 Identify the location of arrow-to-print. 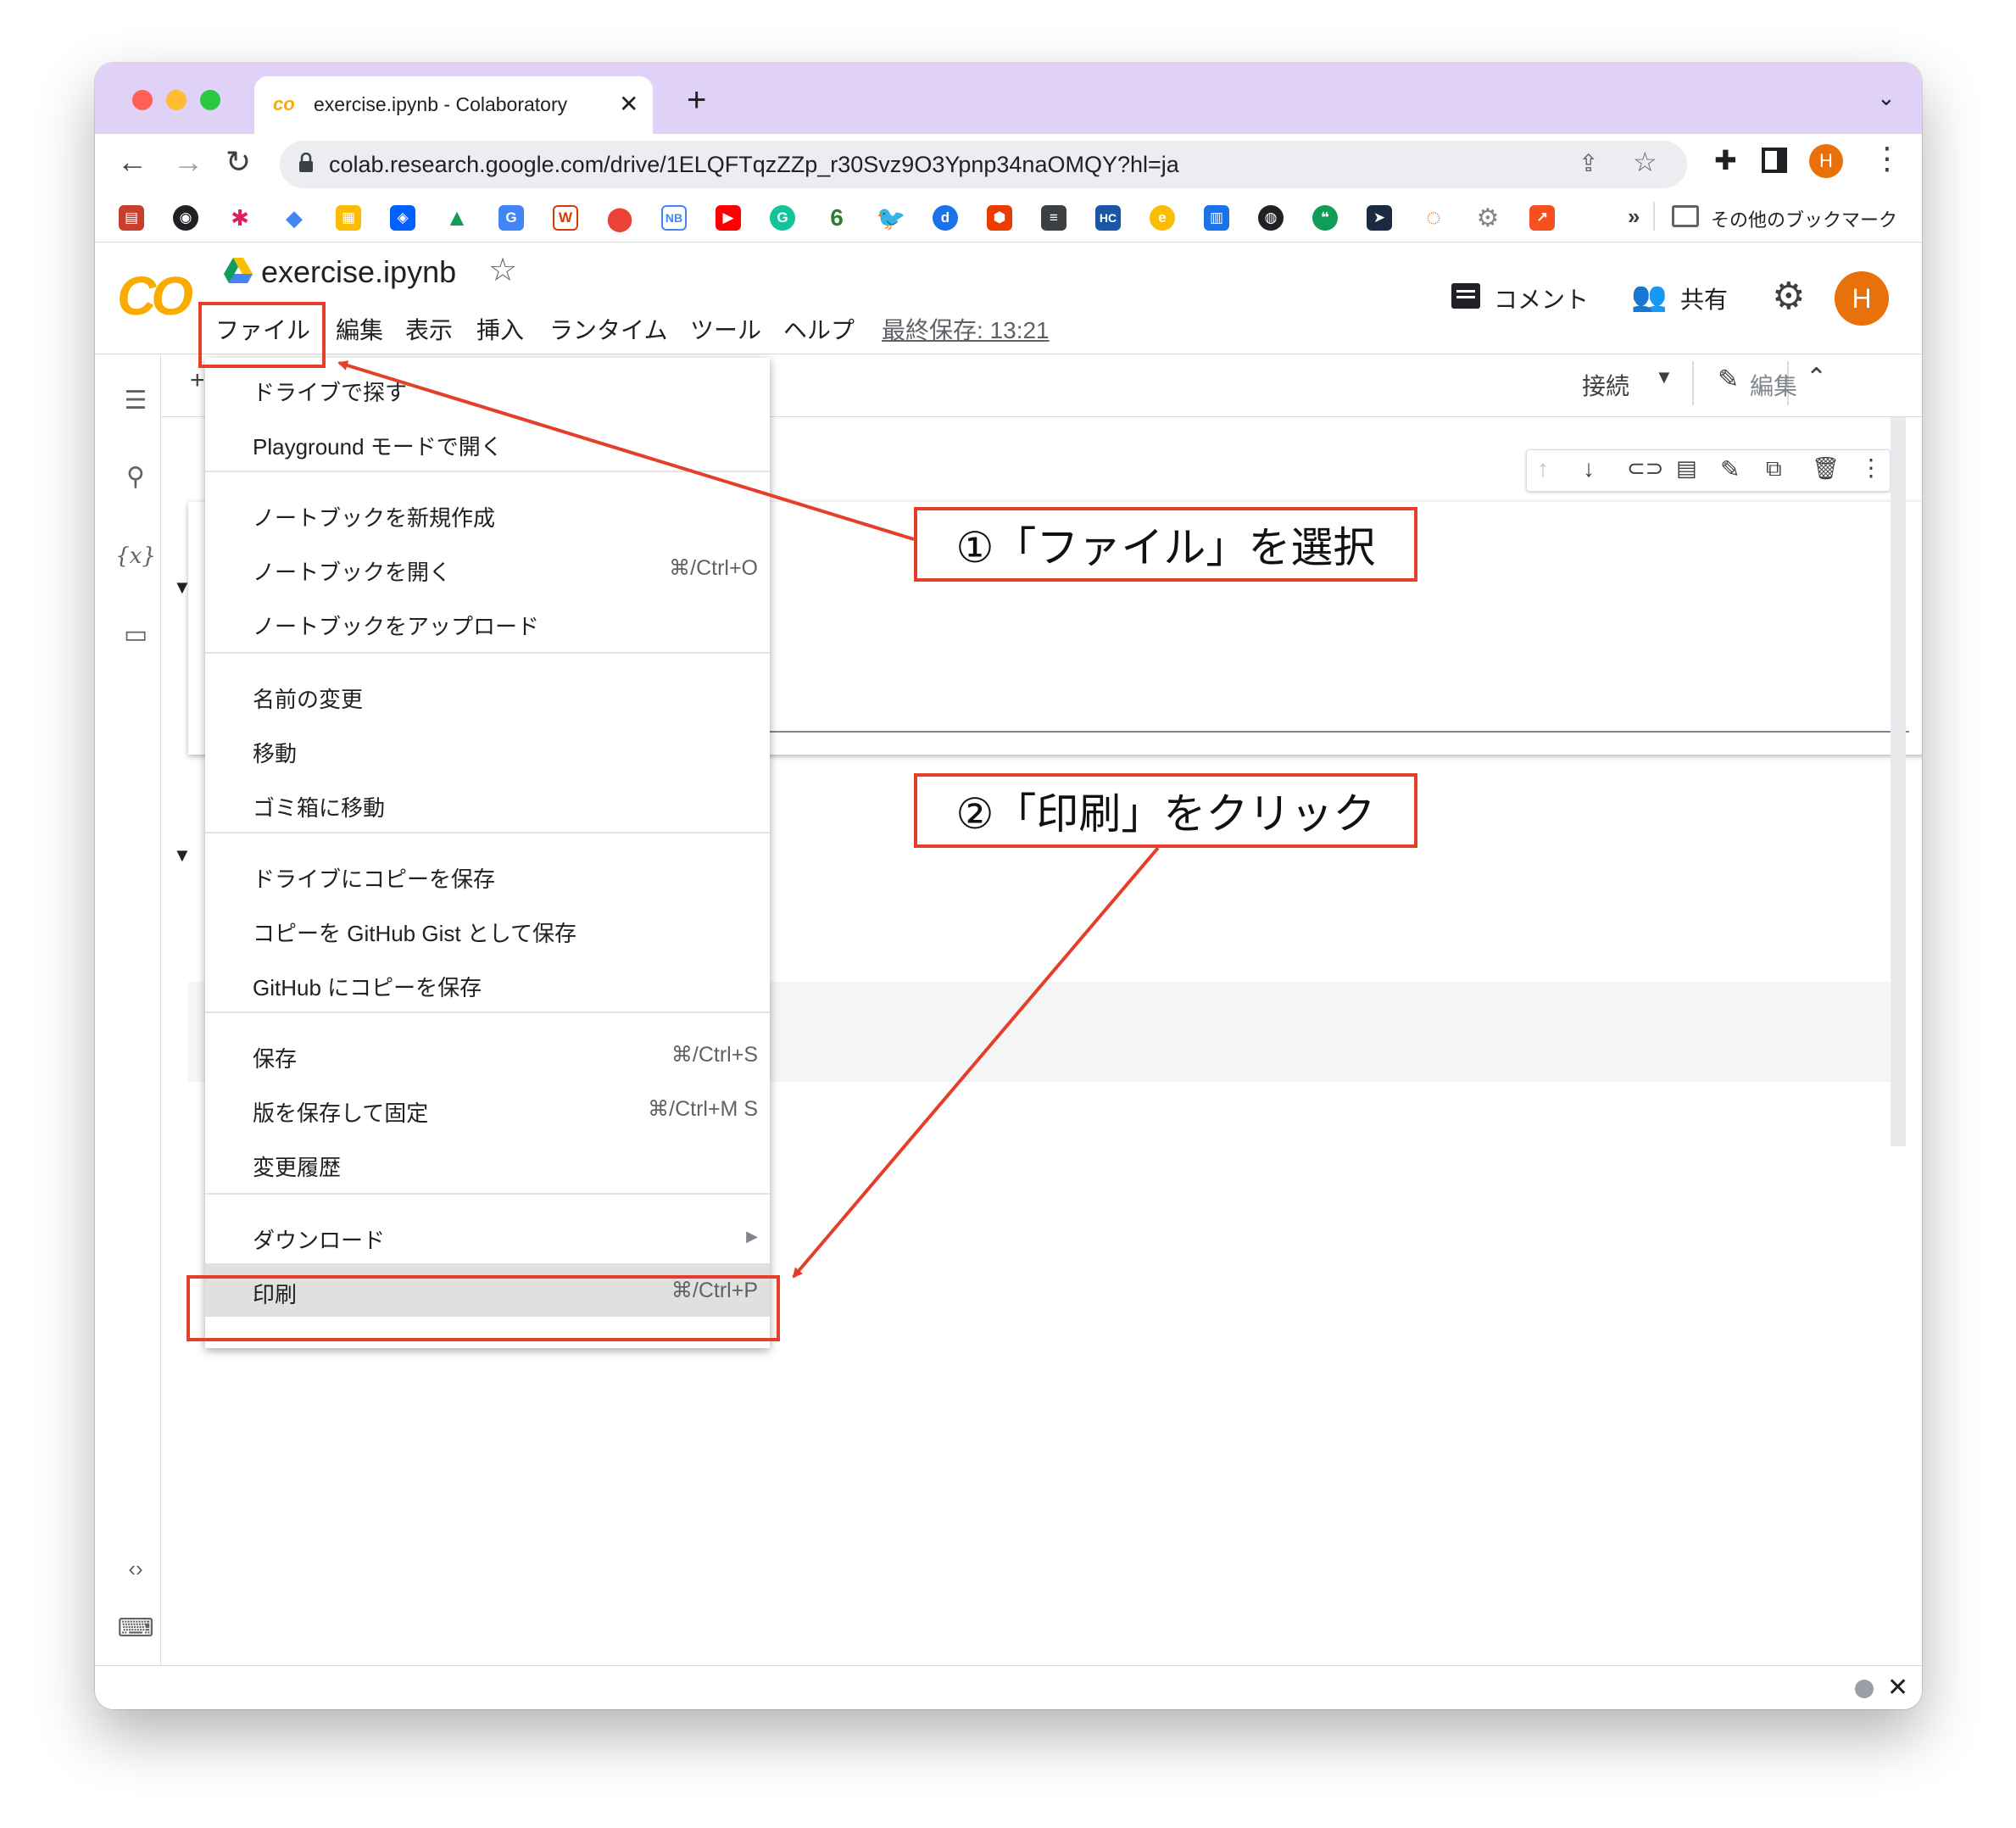
(976, 1062).